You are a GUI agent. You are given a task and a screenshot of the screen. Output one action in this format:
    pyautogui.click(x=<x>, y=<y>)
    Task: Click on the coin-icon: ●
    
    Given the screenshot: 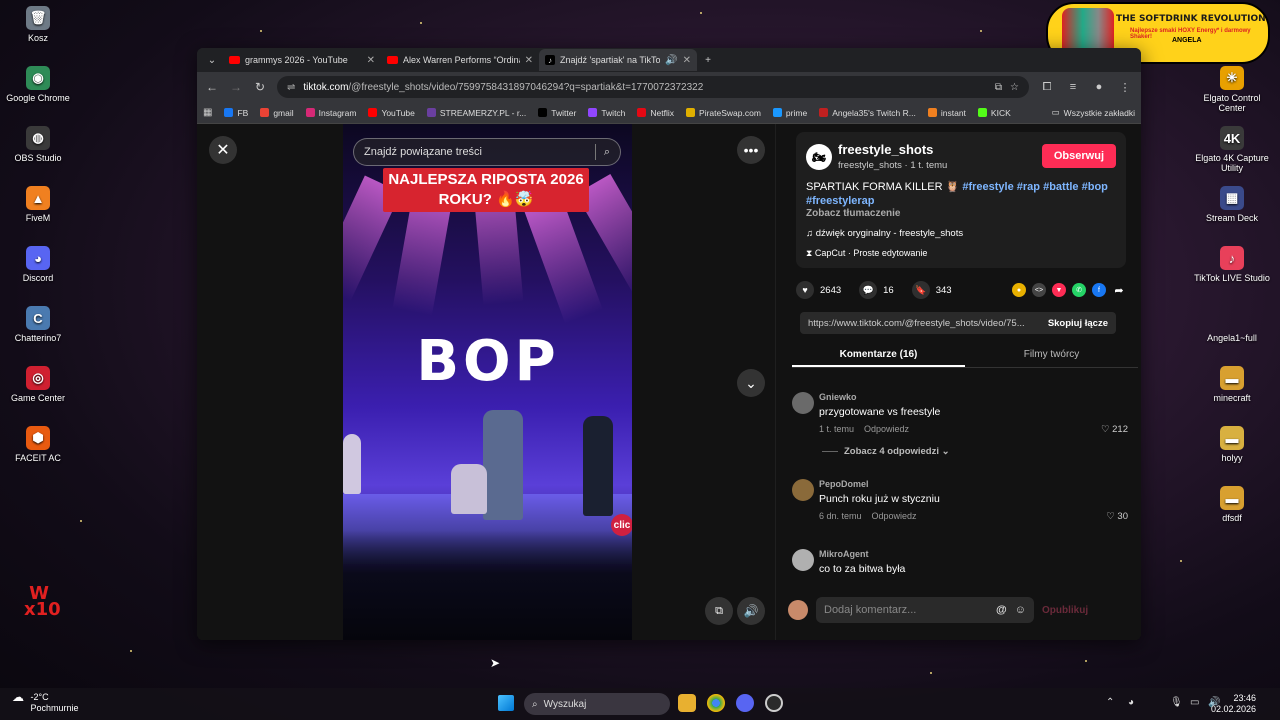 What is the action you would take?
    pyautogui.click(x=1019, y=290)
    